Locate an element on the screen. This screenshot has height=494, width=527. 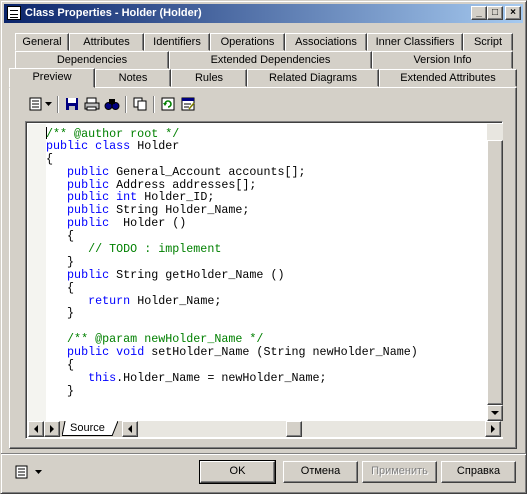
copy-icon is located at coordinates (140, 104).